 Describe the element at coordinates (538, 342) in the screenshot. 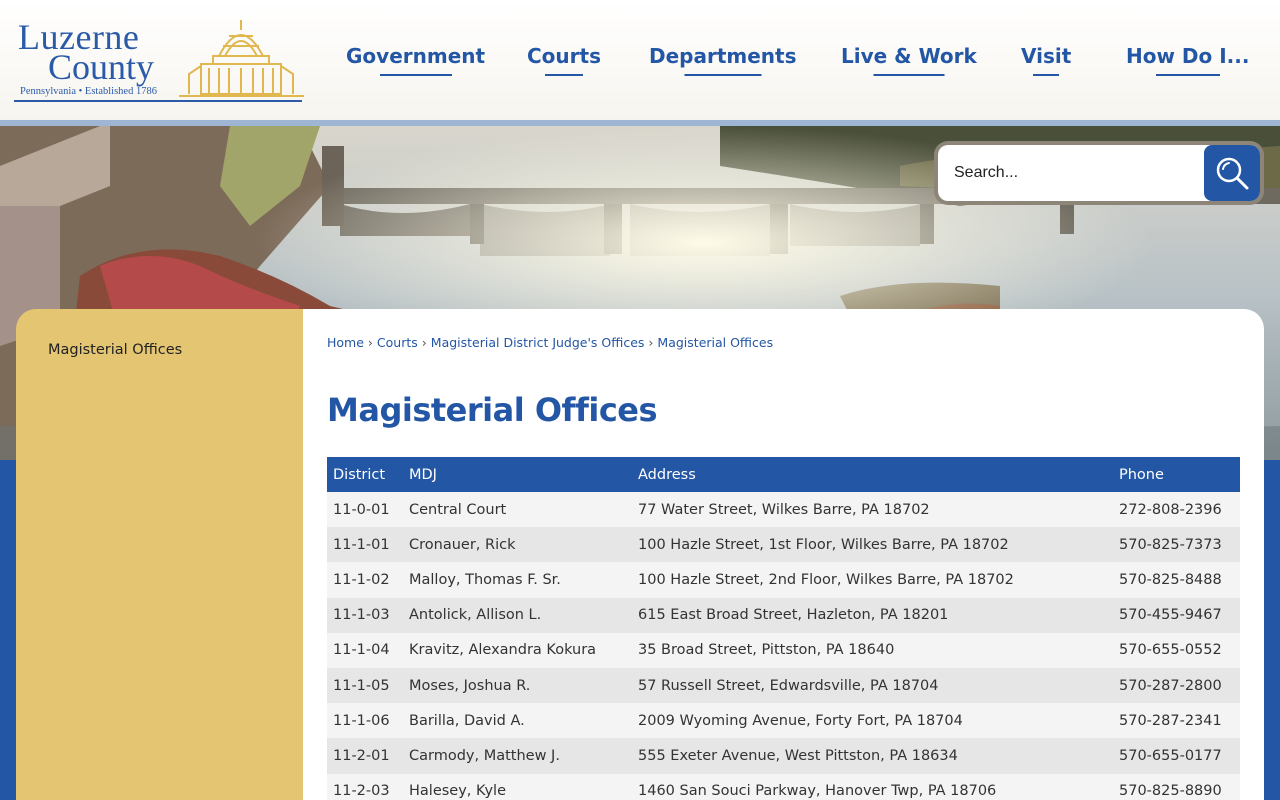

I see `breadcrumb-mdj-offices: Magisterial District Judge's Offices` at that location.